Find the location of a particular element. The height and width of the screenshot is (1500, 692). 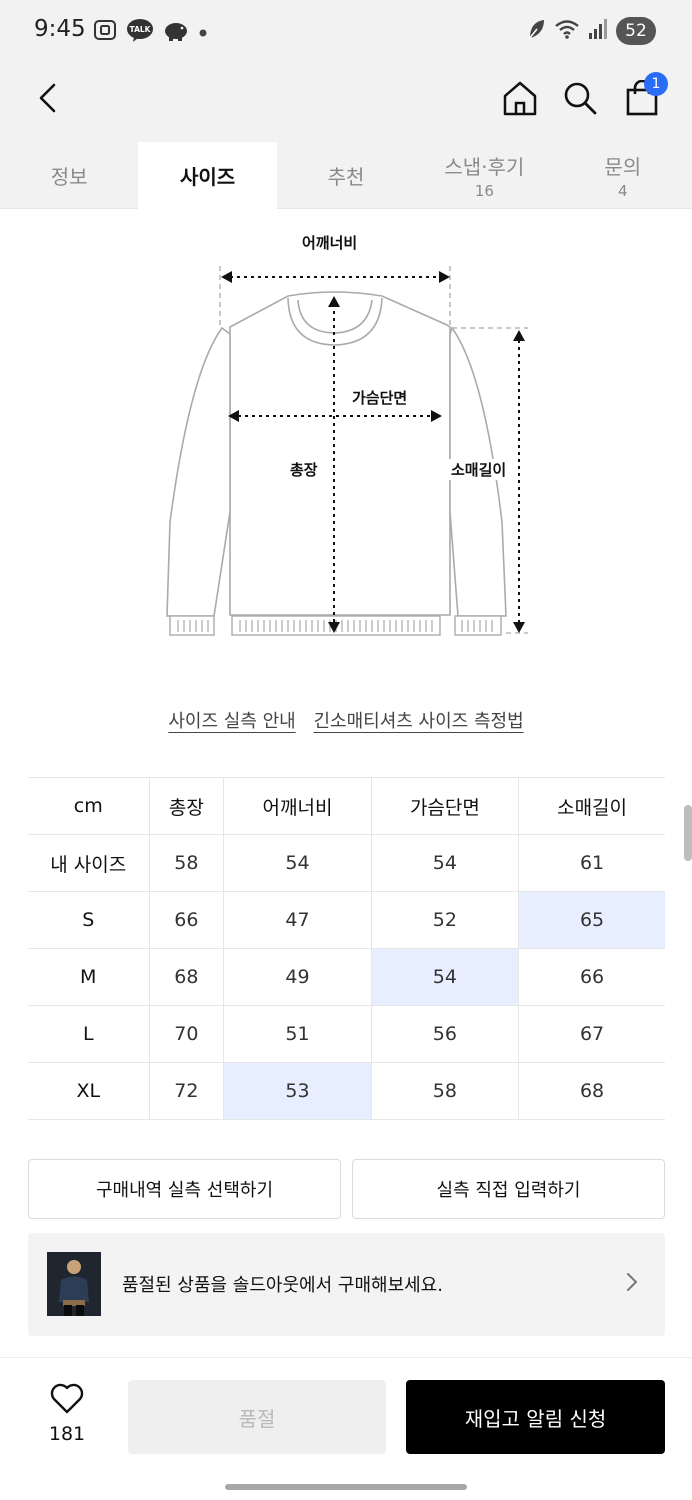

chevron-right-icon is located at coordinates (632, 1284).